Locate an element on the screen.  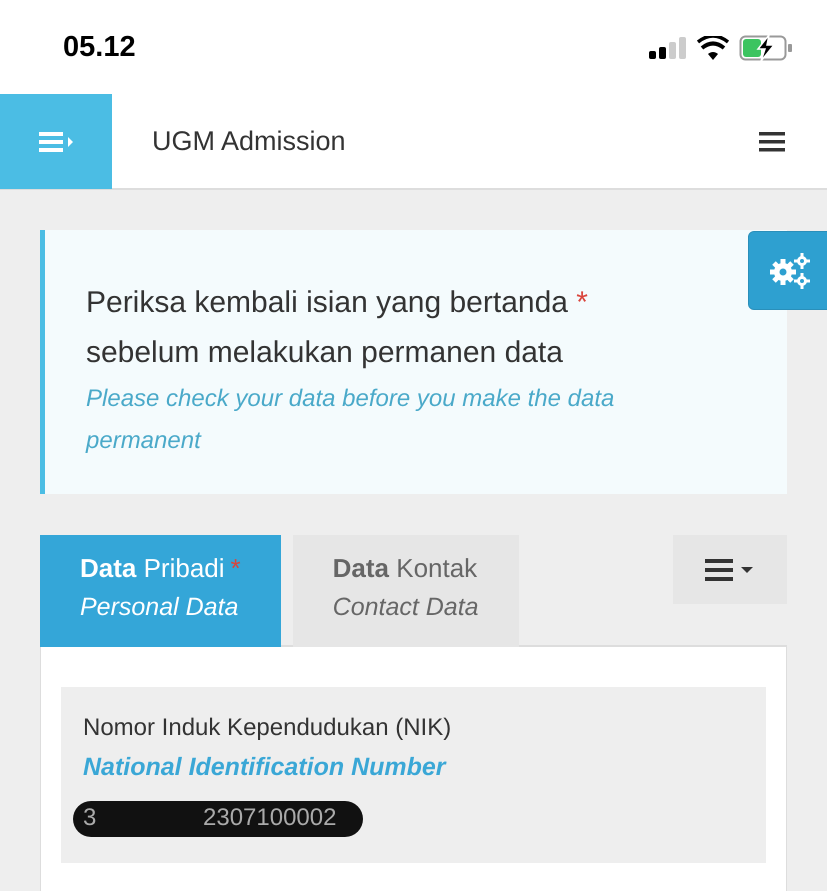
notice-subtitle: Please check your data before you make the data permanent is located at coordinates (351, 420).